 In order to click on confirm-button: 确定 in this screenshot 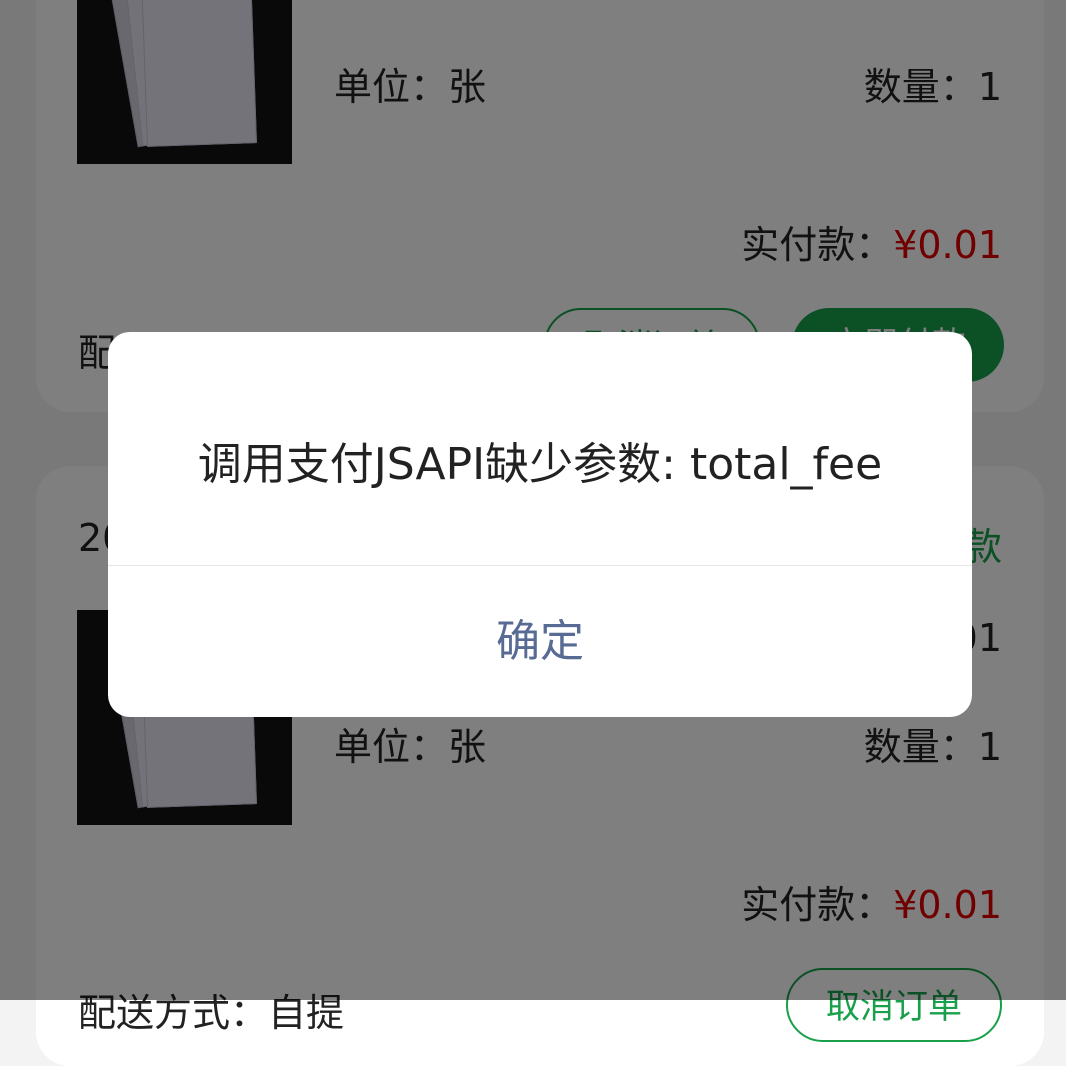, I will do `click(540, 641)`.